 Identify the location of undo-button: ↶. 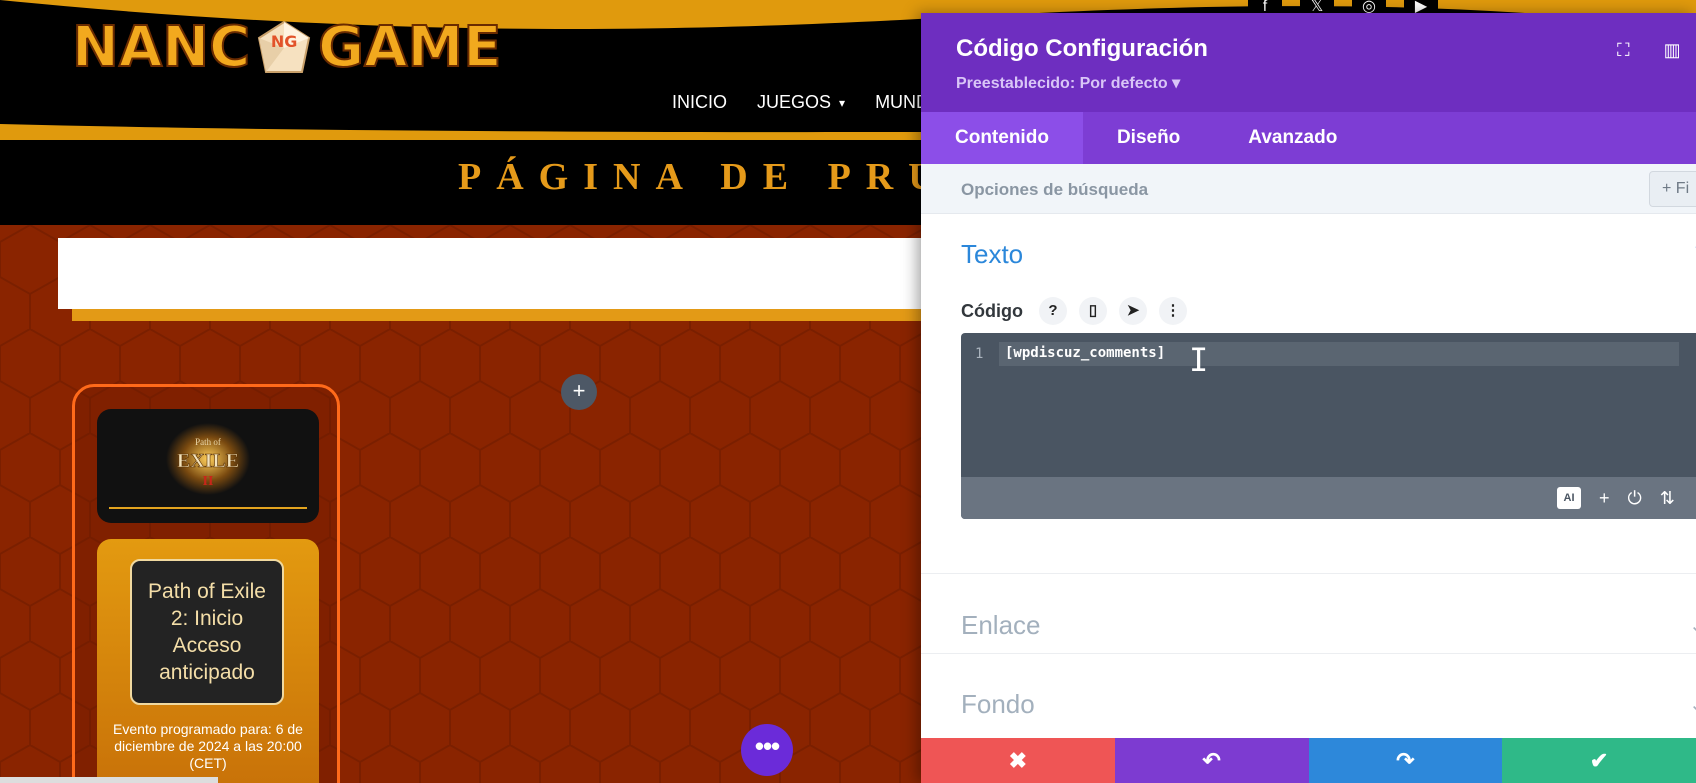
(1211, 760).